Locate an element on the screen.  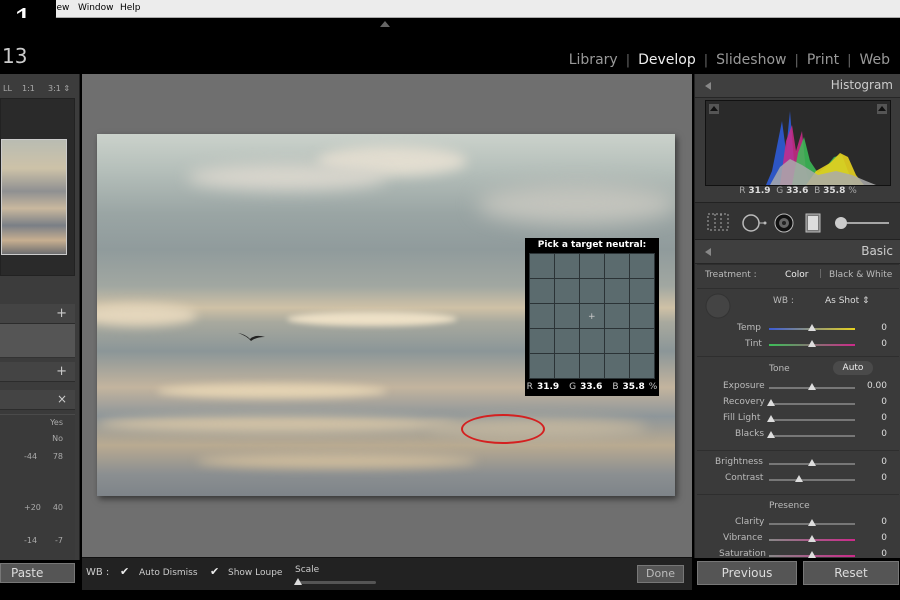
loupe-b-label: B is located at coordinates (615, 387).